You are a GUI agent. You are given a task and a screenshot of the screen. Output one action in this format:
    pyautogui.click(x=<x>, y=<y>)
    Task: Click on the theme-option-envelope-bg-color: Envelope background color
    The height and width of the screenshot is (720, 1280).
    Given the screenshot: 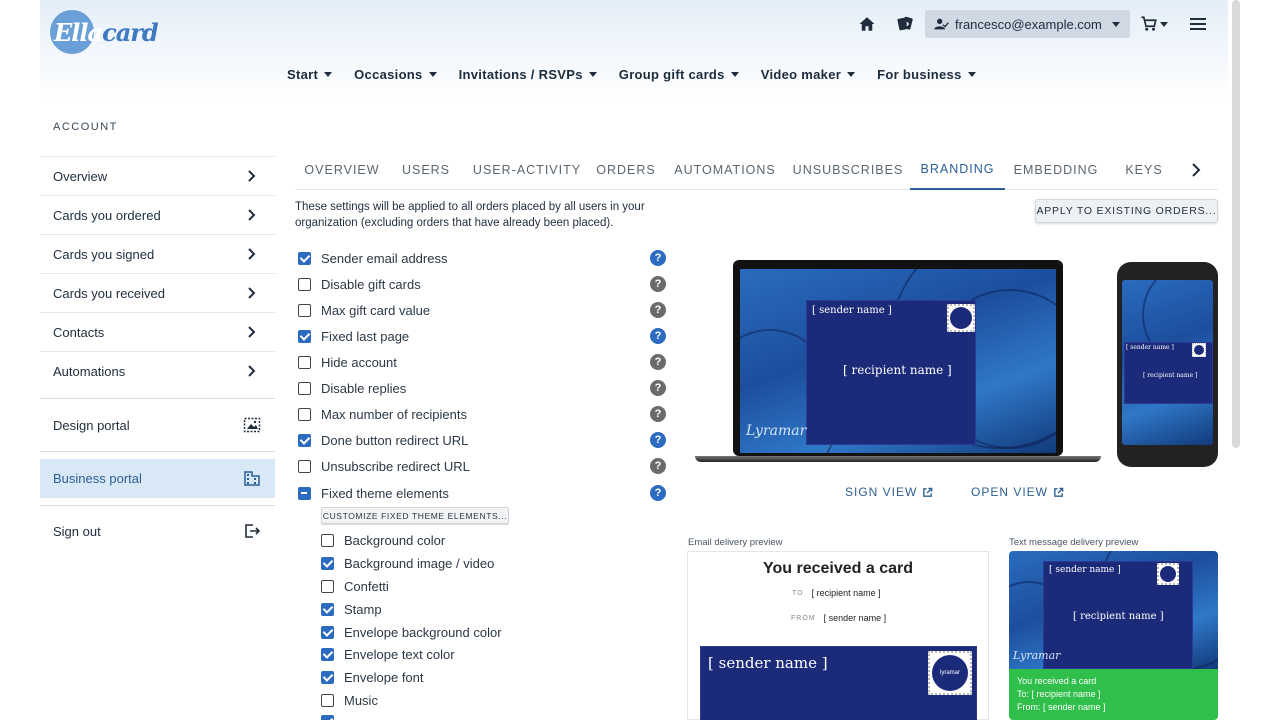 What is the action you would take?
    pyautogui.click(x=411, y=632)
    